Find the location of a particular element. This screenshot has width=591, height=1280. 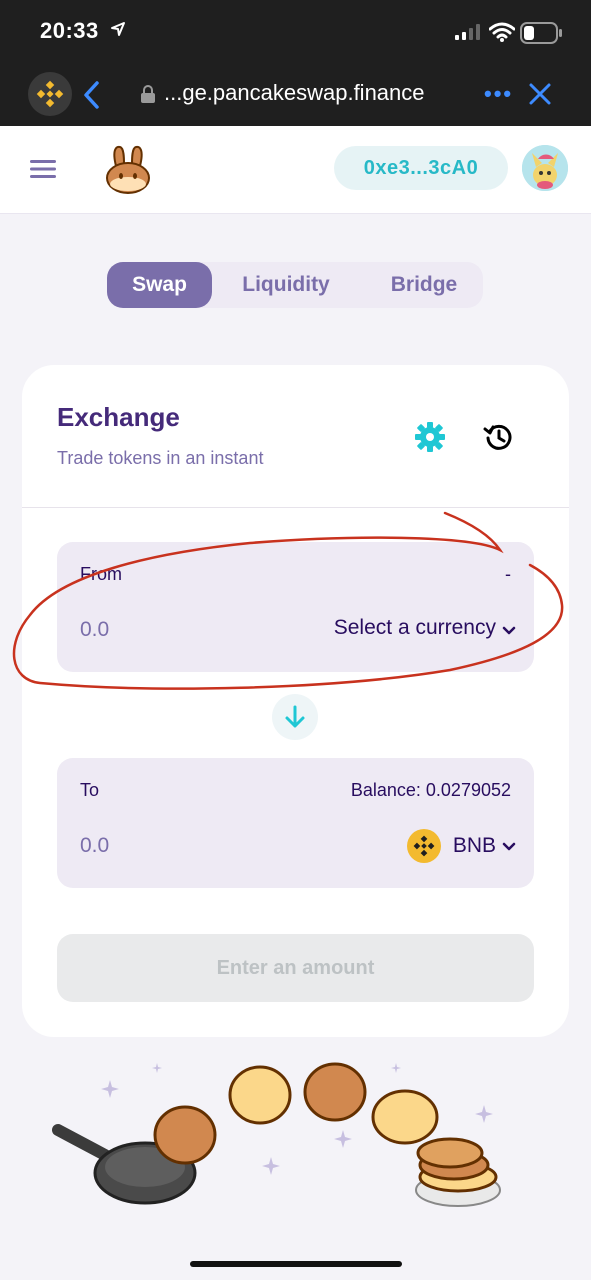

browser-bar: ...ge.pancakeswap.finance ••• is located at coordinates (295, 96).